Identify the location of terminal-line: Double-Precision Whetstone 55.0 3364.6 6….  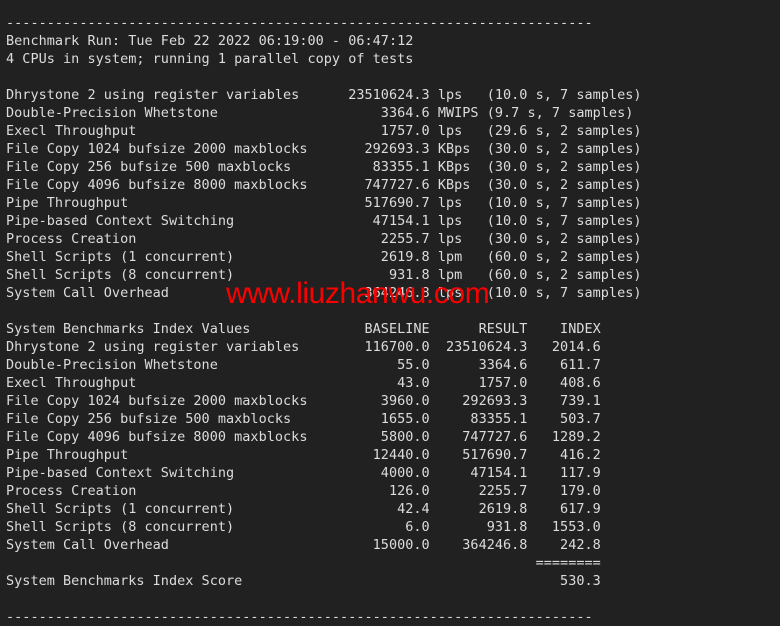
(303, 364).